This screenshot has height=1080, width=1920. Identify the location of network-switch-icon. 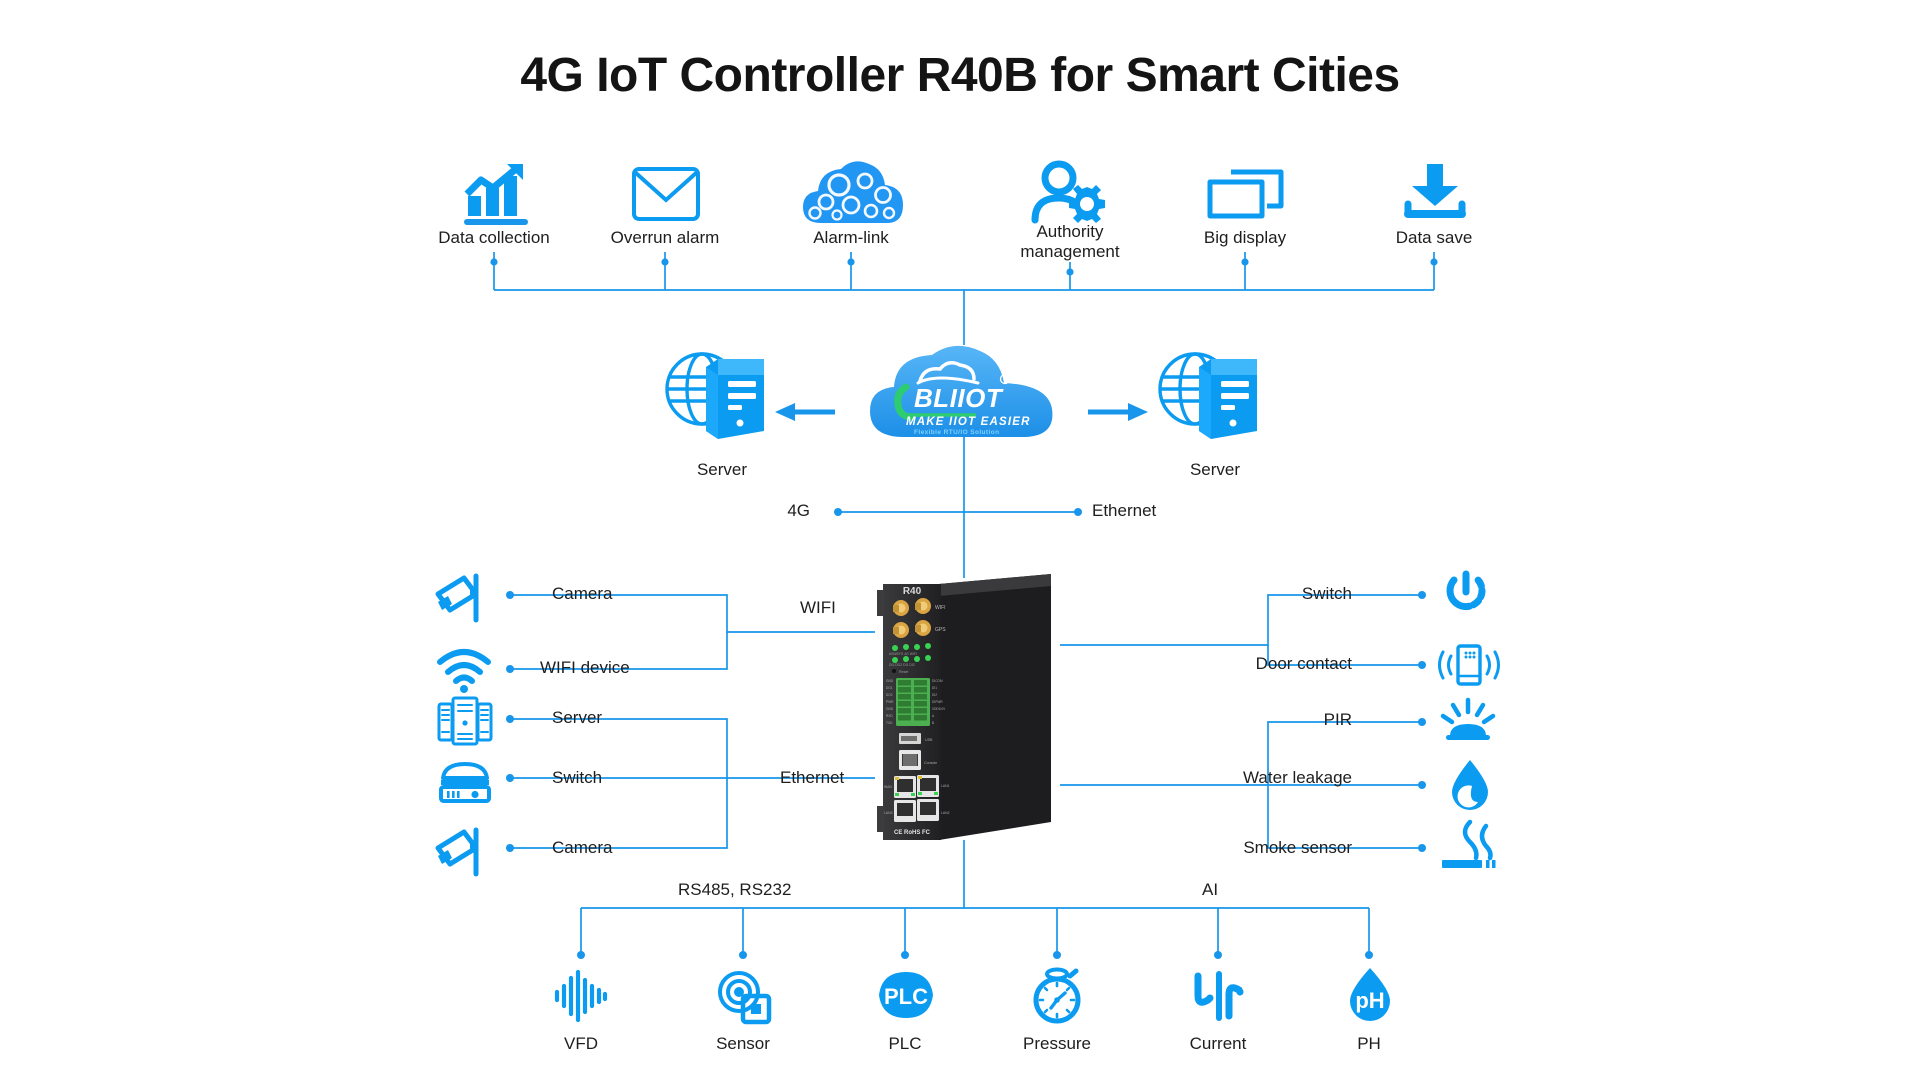
(465, 782).